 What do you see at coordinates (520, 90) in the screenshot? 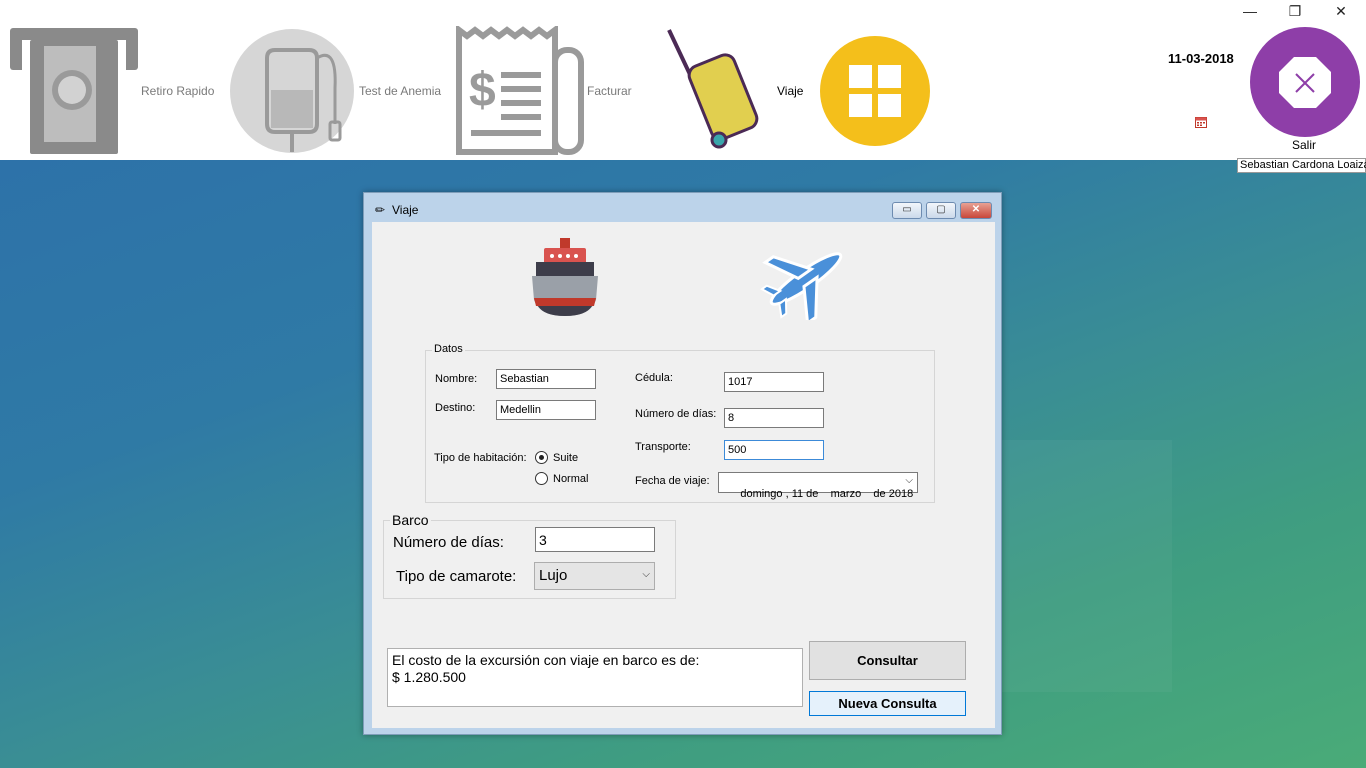
I see `invoice-icon: $` at bounding box center [520, 90].